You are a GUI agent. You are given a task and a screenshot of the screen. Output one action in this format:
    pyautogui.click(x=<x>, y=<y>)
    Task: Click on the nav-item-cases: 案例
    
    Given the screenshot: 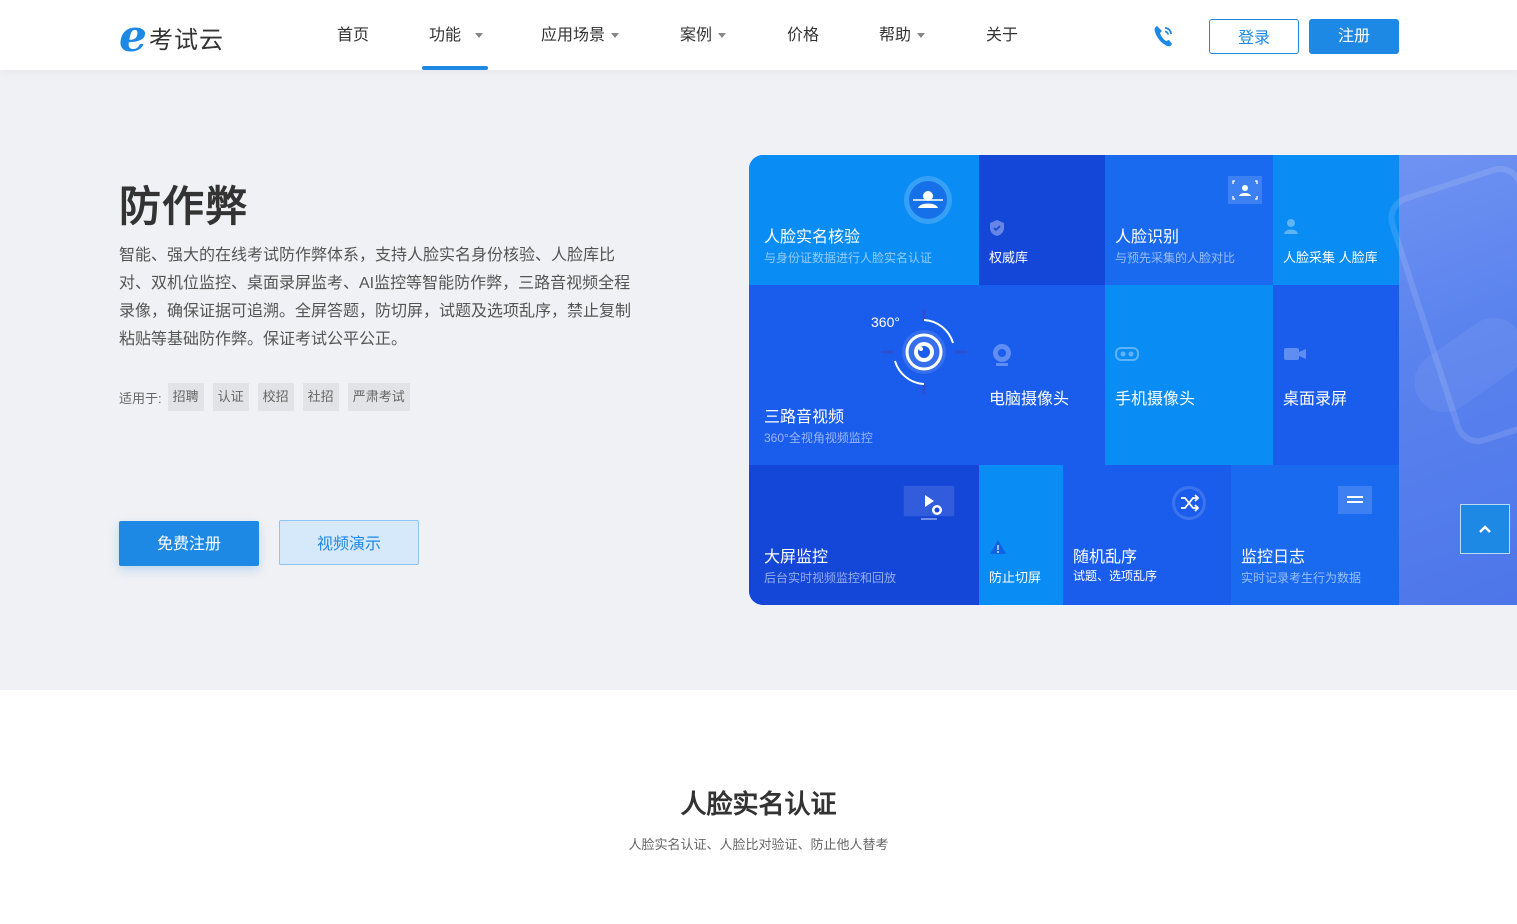 What is the action you would take?
    pyautogui.click(x=703, y=35)
    